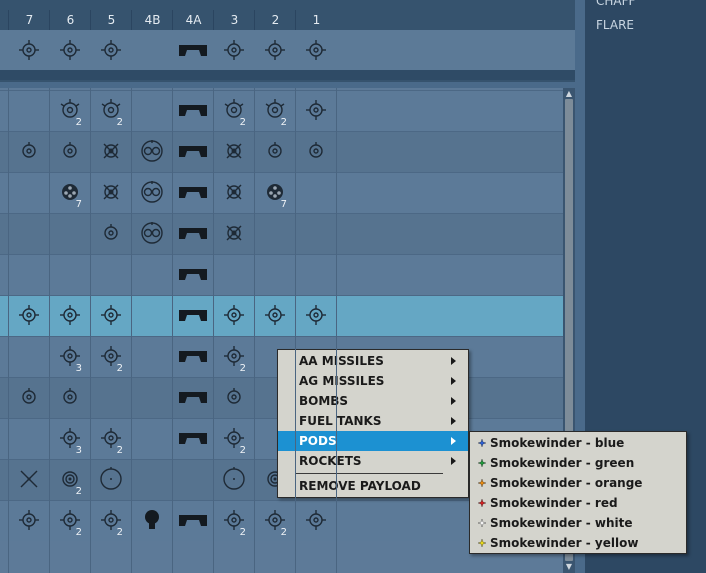 This screenshot has height=573, width=706. Describe the element at coordinates (373, 441) in the screenshot. I see `menu-item-pods: PODS` at that location.